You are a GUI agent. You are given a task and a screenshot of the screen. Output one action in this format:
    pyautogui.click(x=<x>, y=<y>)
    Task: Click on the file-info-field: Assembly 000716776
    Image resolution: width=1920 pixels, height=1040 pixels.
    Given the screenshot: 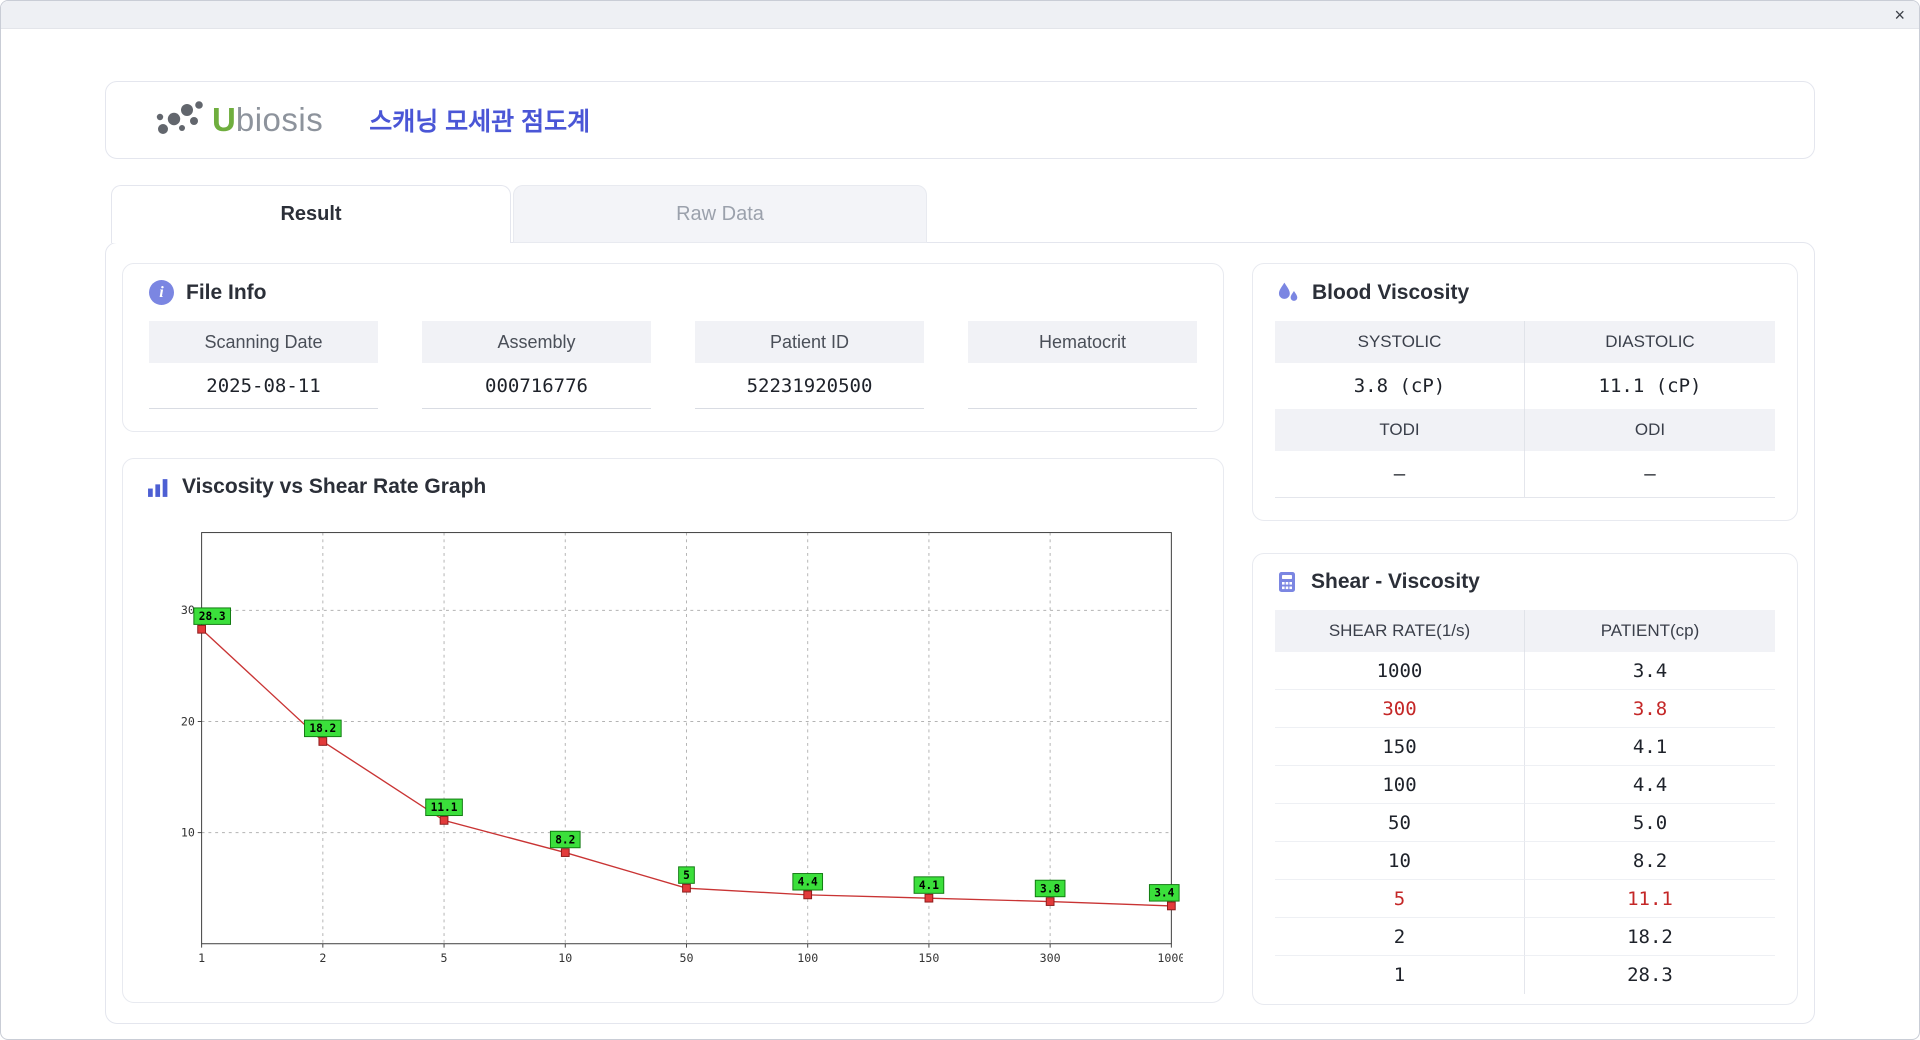 What is the action you would take?
    pyautogui.click(x=536, y=365)
    